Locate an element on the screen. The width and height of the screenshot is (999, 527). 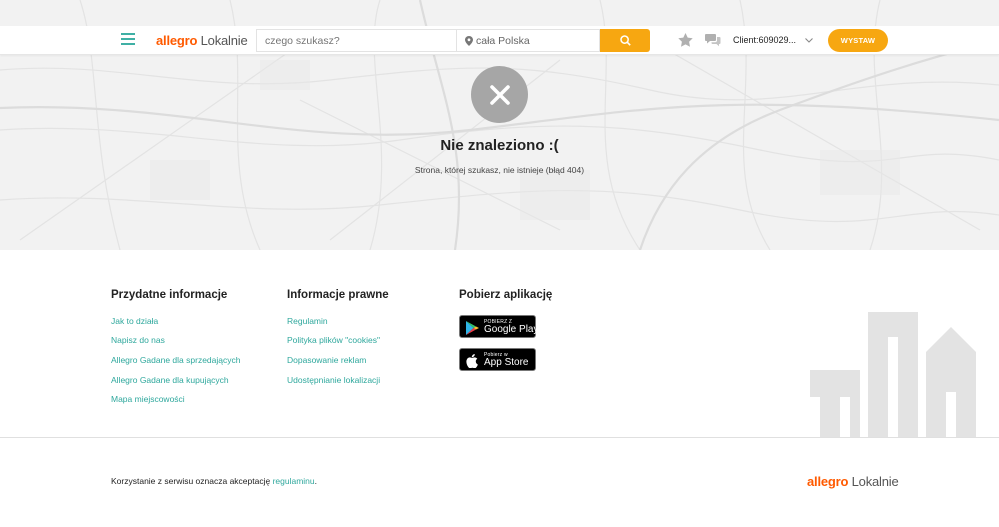
footer-heading-legal: Informacje prawne is located at coordinates (338, 295).